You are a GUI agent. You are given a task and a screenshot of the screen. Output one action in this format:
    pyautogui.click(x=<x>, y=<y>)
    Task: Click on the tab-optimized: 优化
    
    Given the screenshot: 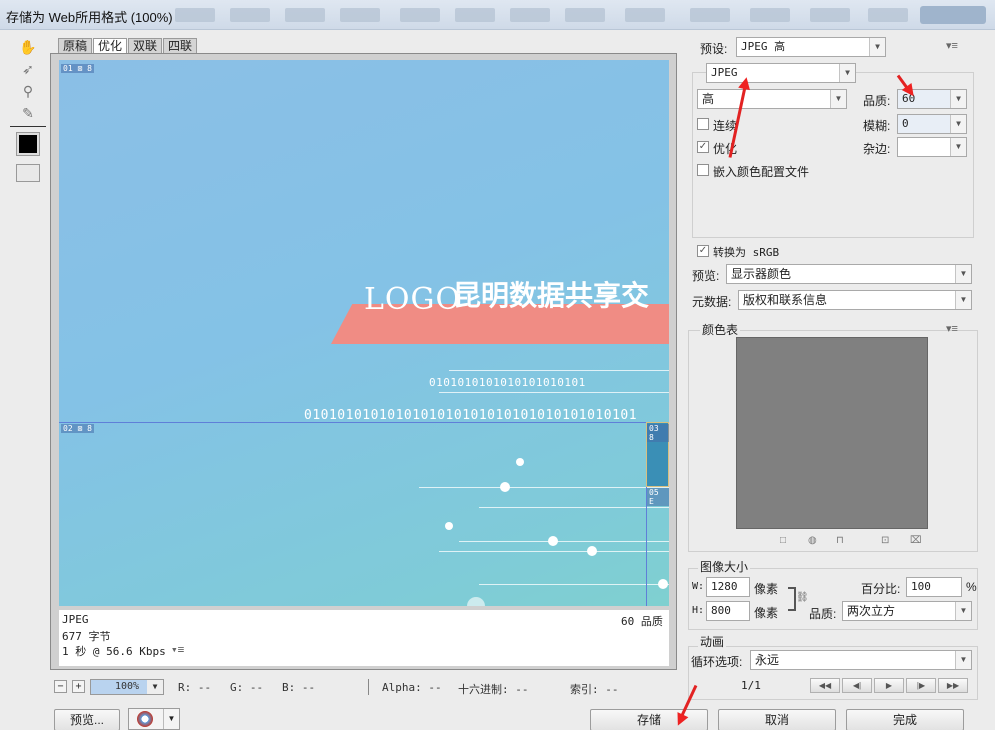 What is the action you would take?
    pyautogui.click(x=110, y=45)
    